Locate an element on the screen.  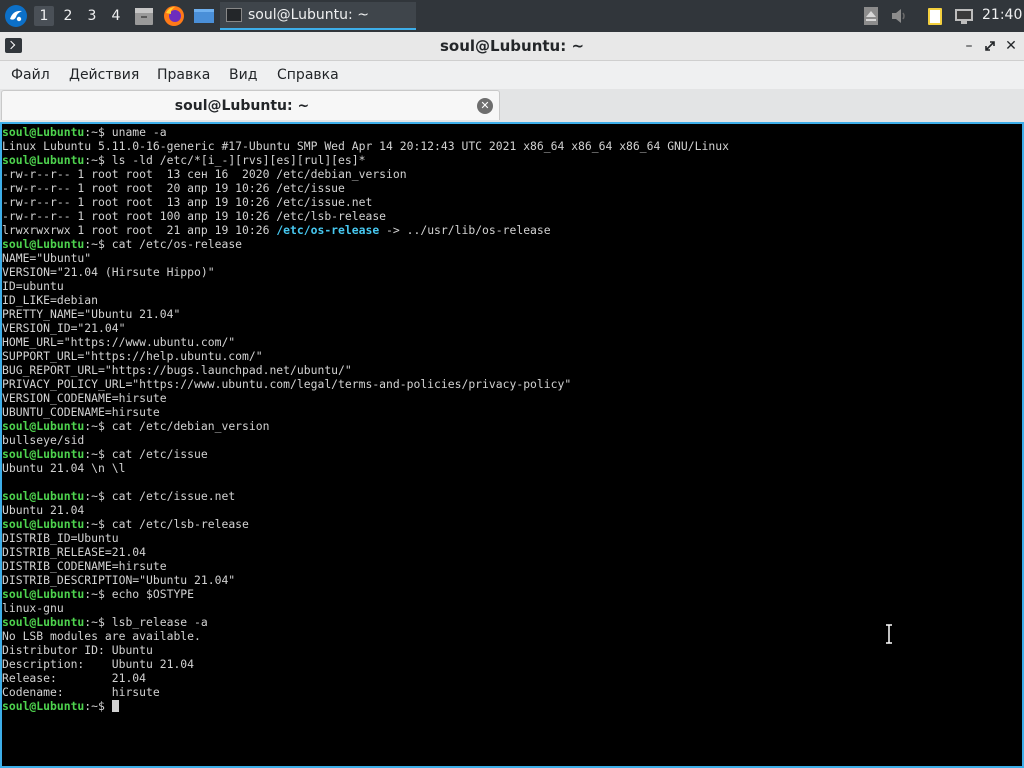
output-text: HOME_URL="https://www.ubuntu.com/" is located at coordinates (119, 342).